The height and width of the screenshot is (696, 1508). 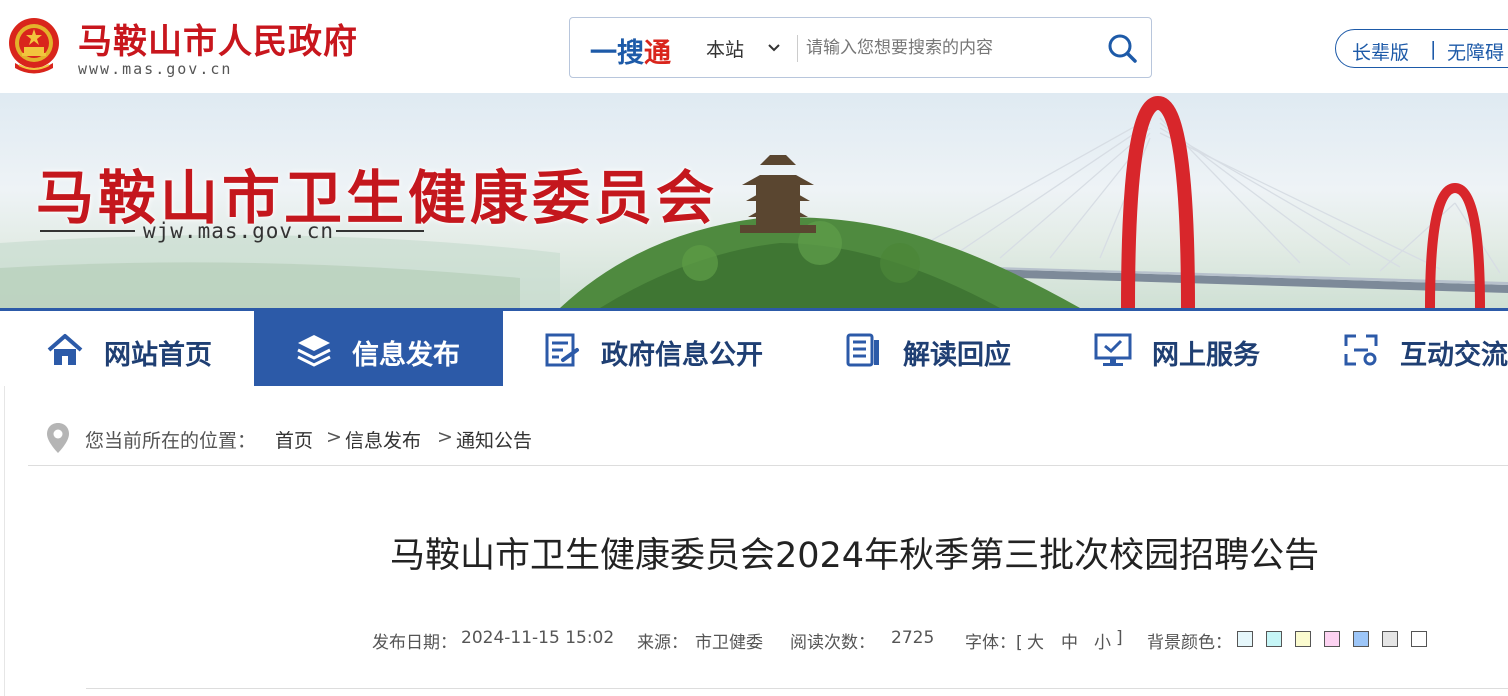 What do you see at coordinates (725, 48) in the screenshot?
I see `search-scope-select: 本站` at bounding box center [725, 48].